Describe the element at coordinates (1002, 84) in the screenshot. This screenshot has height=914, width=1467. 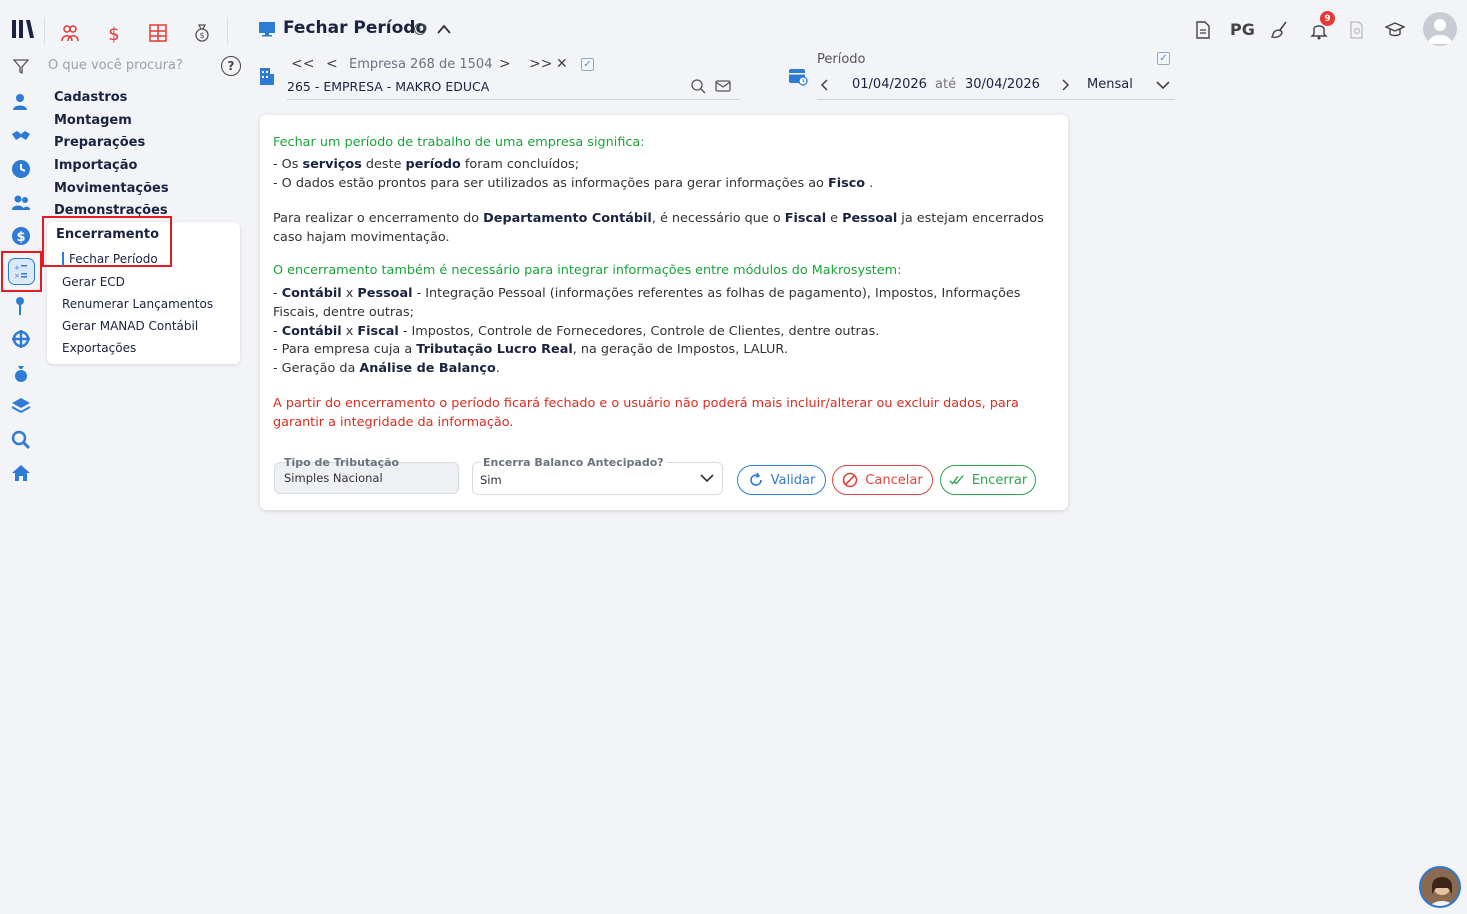
I see `period-end: 30/04/2026` at that location.